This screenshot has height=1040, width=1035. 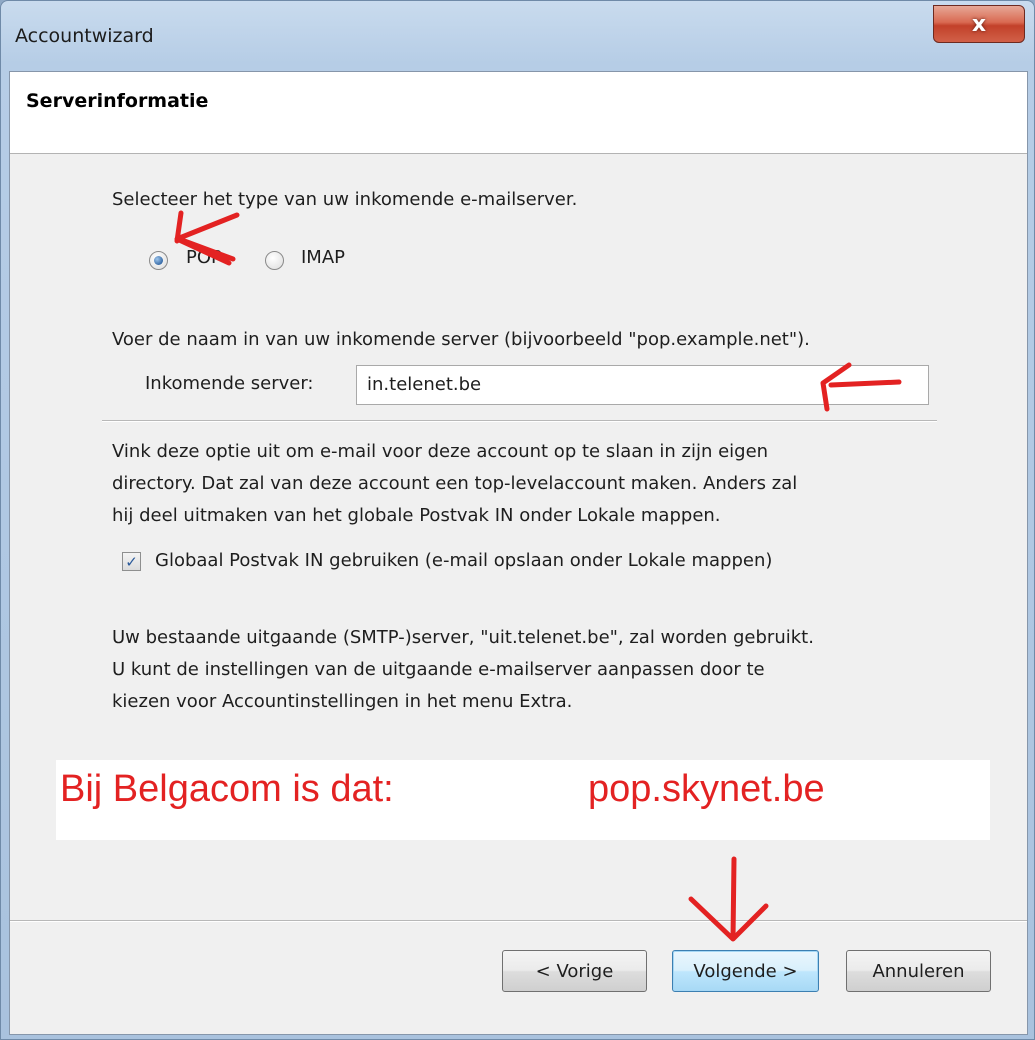 I want to click on page-title: Serverinformatie, so click(x=117, y=101).